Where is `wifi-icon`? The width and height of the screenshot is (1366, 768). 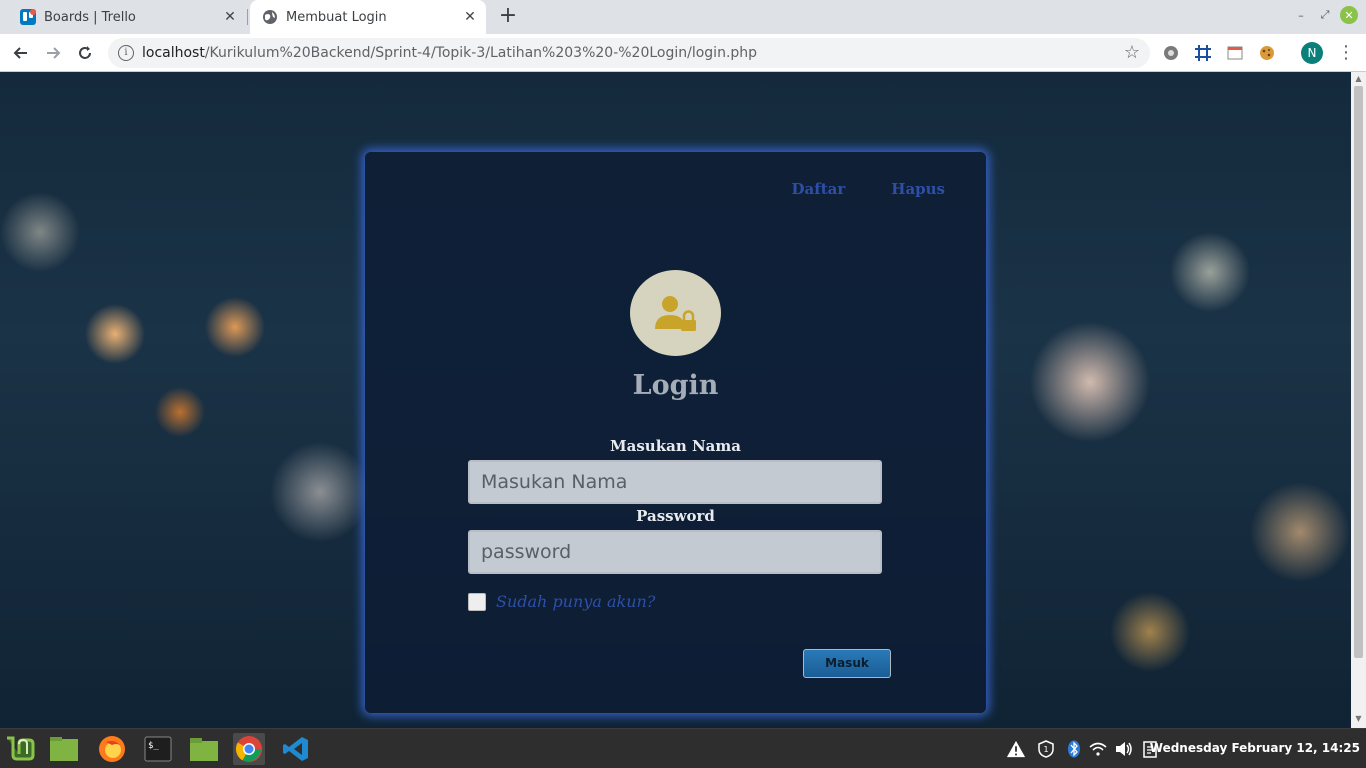 wifi-icon is located at coordinates (1098, 749).